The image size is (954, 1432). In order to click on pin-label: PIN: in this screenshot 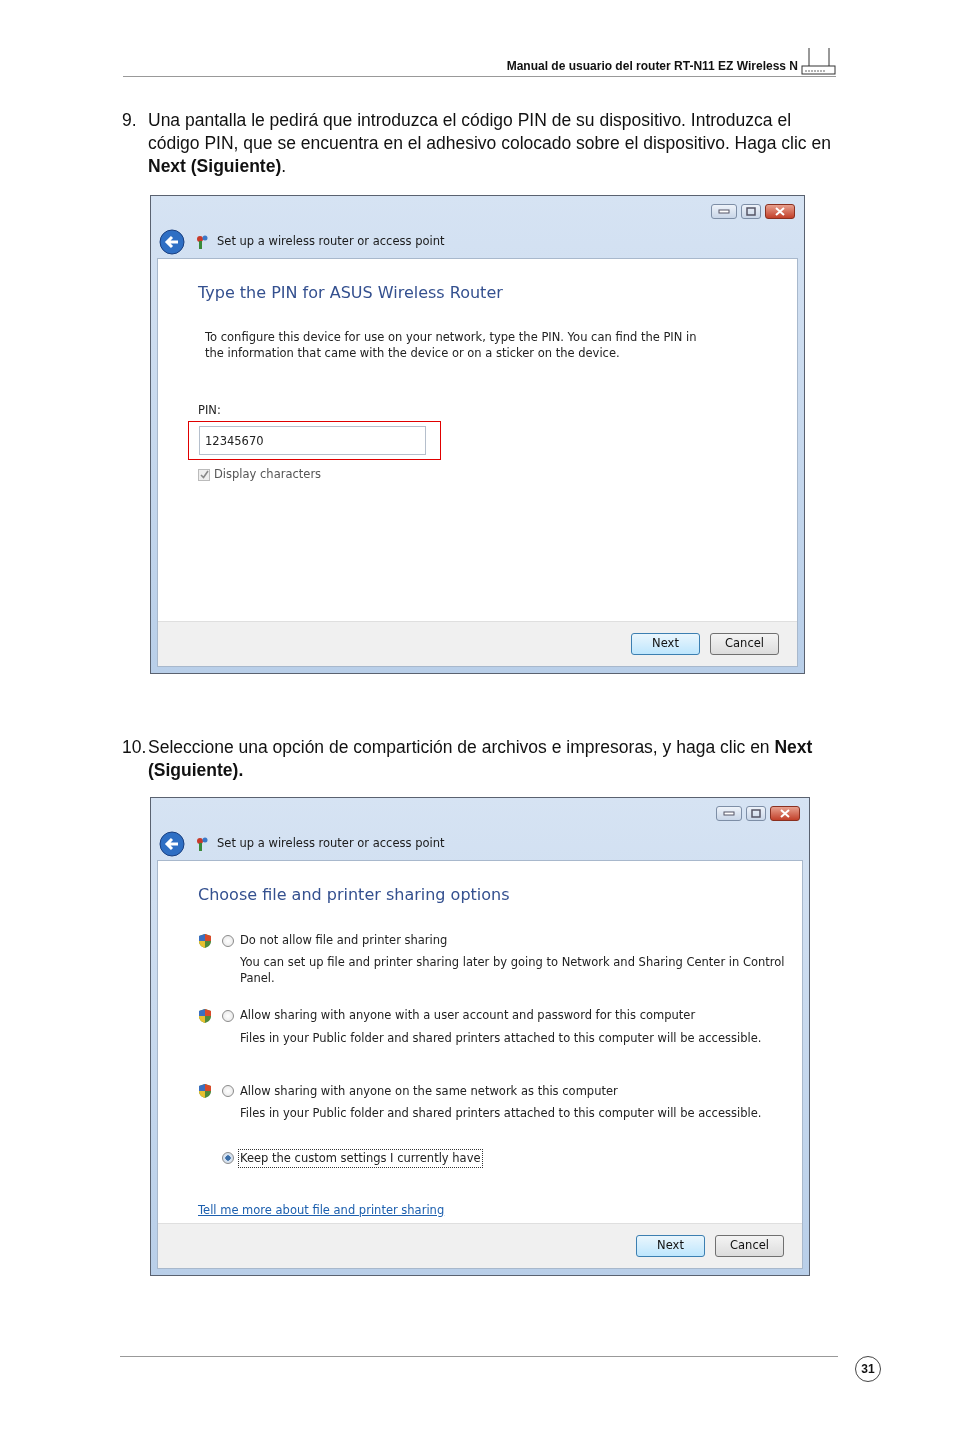, I will do `click(210, 410)`.